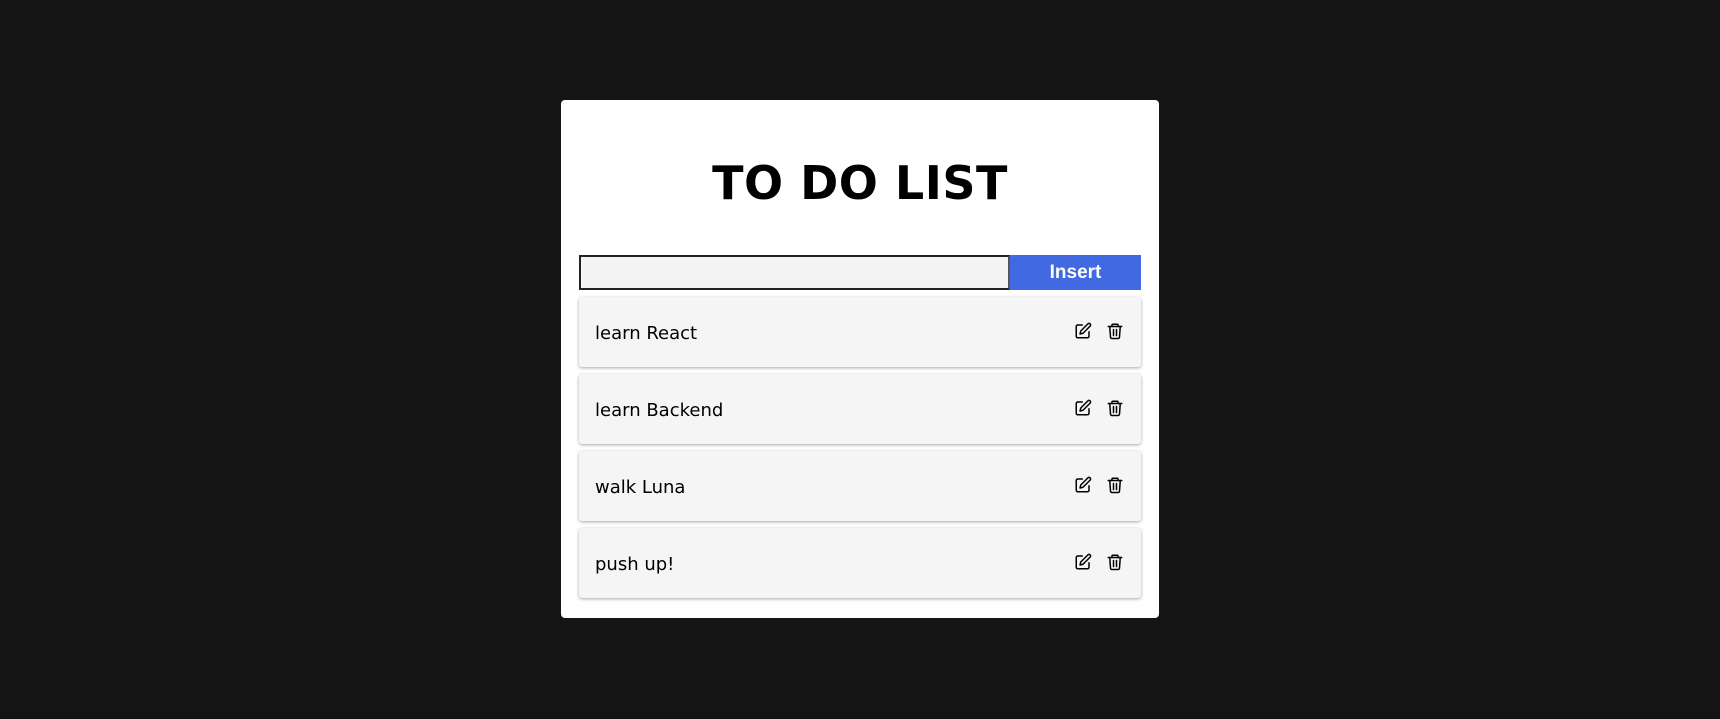 This screenshot has height=719, width=1720. I want to click on todo-item: push up!, so click(860, 563).